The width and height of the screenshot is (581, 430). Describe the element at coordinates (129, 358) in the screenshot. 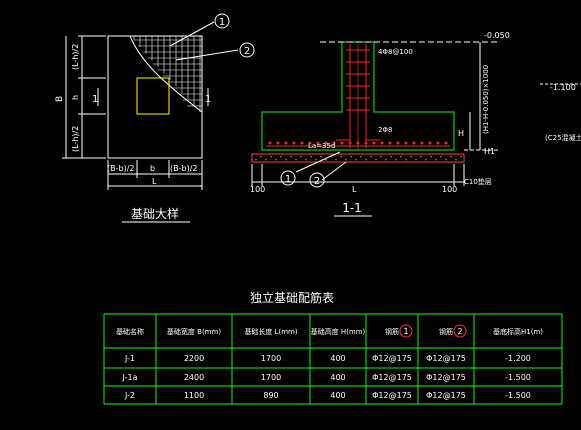

I see `table-cell: J-1` at that location.